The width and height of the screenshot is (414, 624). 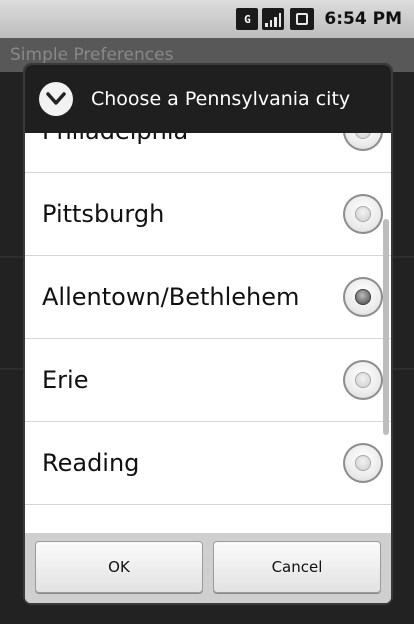 I want to click on status-time: 6:54 PM, so click(x=363, y=19).